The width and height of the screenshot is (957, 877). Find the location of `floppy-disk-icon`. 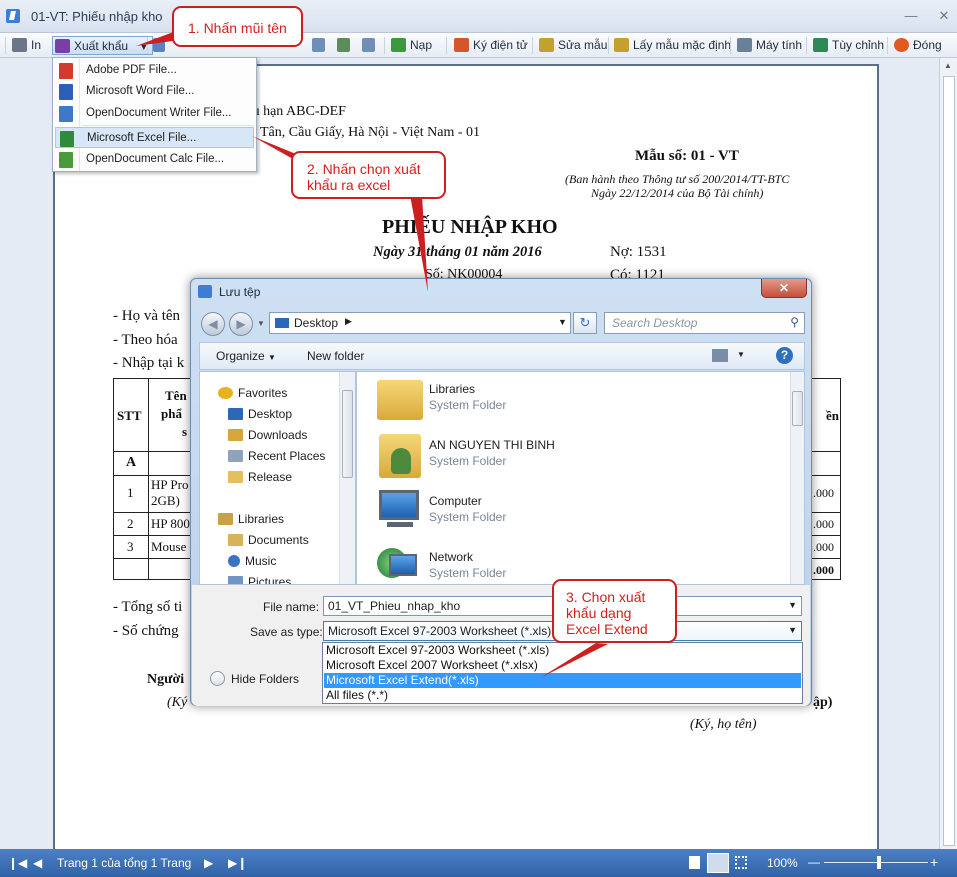

floppy-disk-icon is located at coordinates (62, 46).